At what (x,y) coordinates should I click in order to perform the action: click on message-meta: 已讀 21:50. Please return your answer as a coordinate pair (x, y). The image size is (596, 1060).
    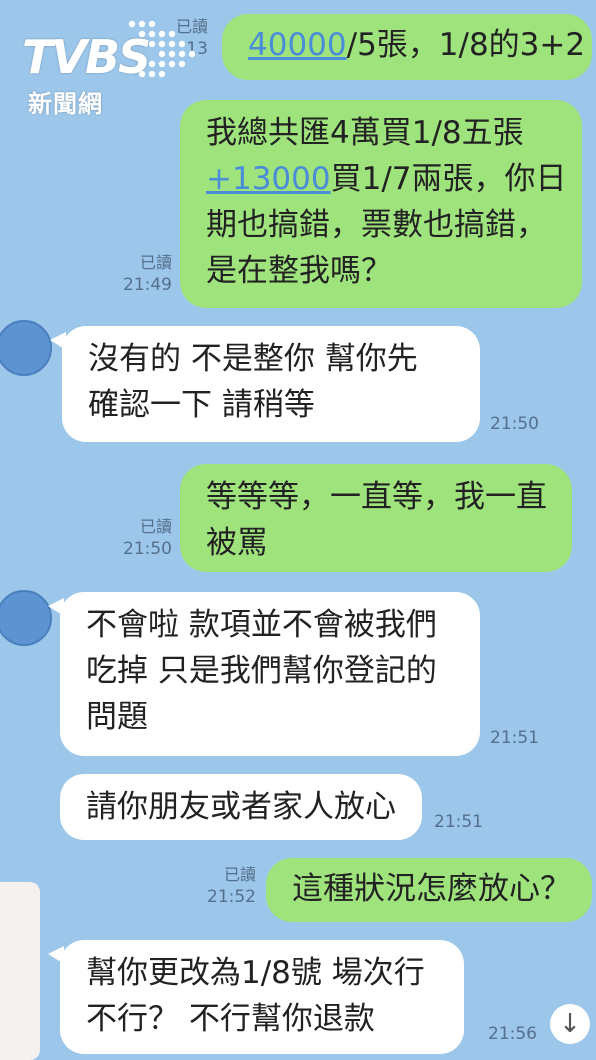
    Looking at the image, I should click on (147, 538).